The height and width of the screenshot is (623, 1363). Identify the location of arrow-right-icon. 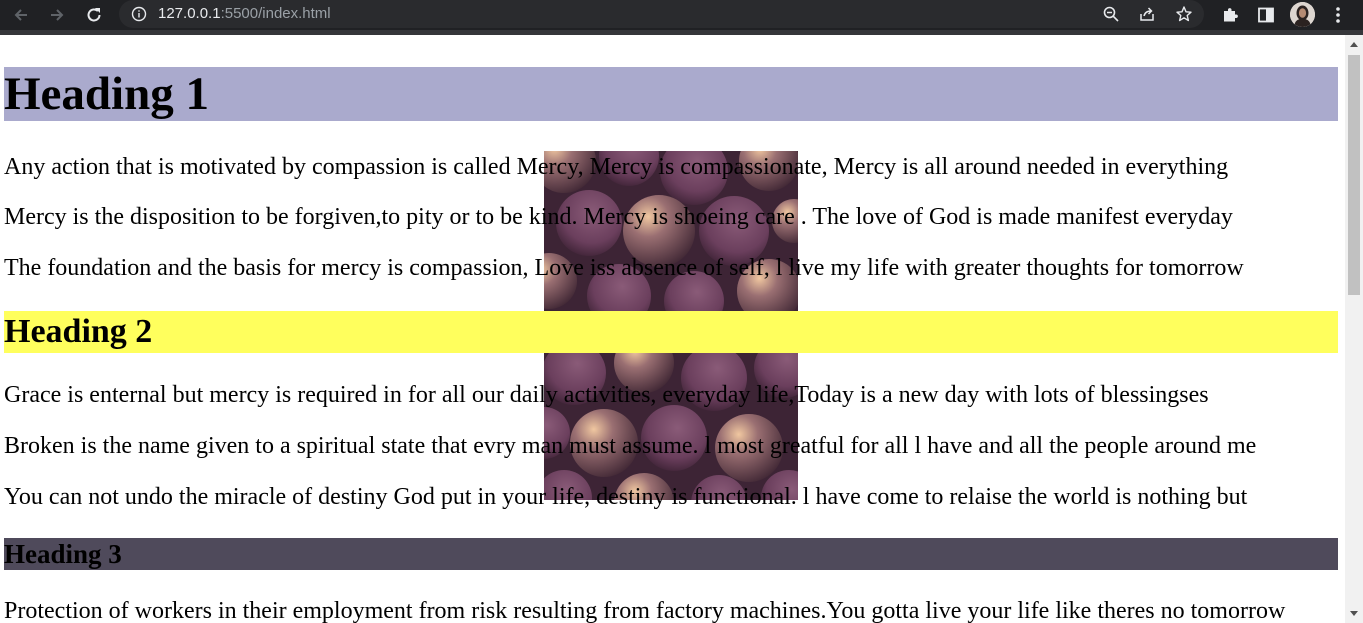
(57, 15).